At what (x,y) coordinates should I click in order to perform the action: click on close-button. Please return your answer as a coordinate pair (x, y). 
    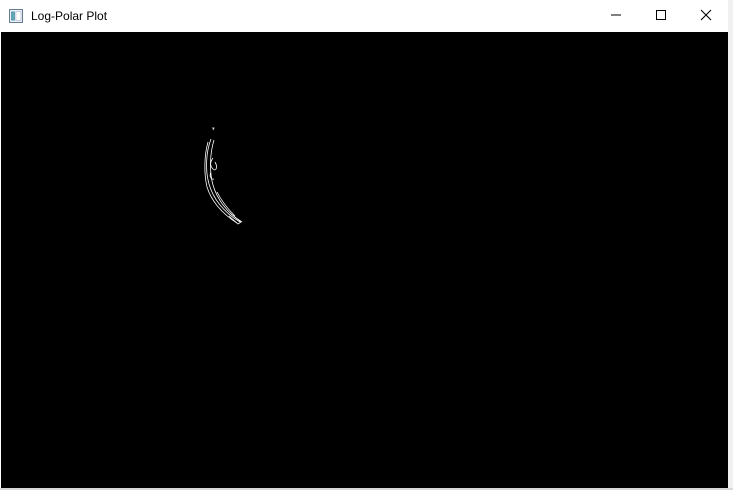
    Looking at the image, I should click on (705, 17).